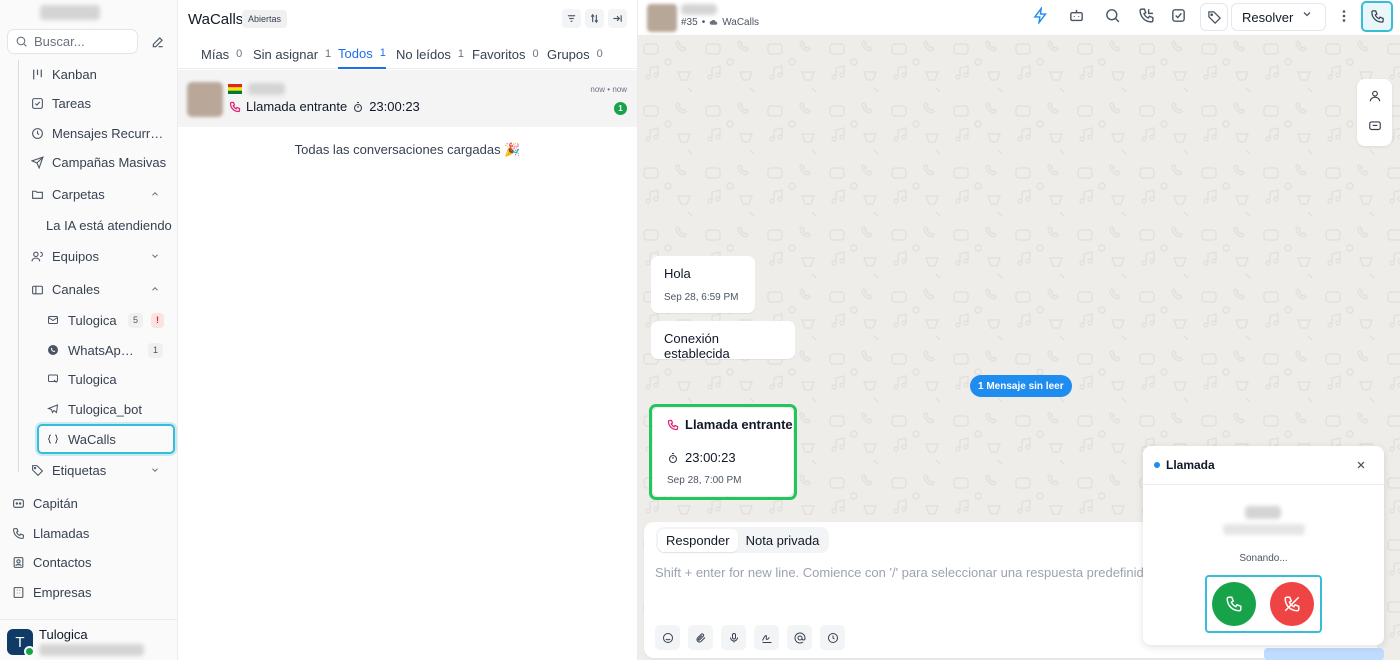  Describe the element at coordinates (667, 637) in the screenshot. I see `emoji-button` at that location.